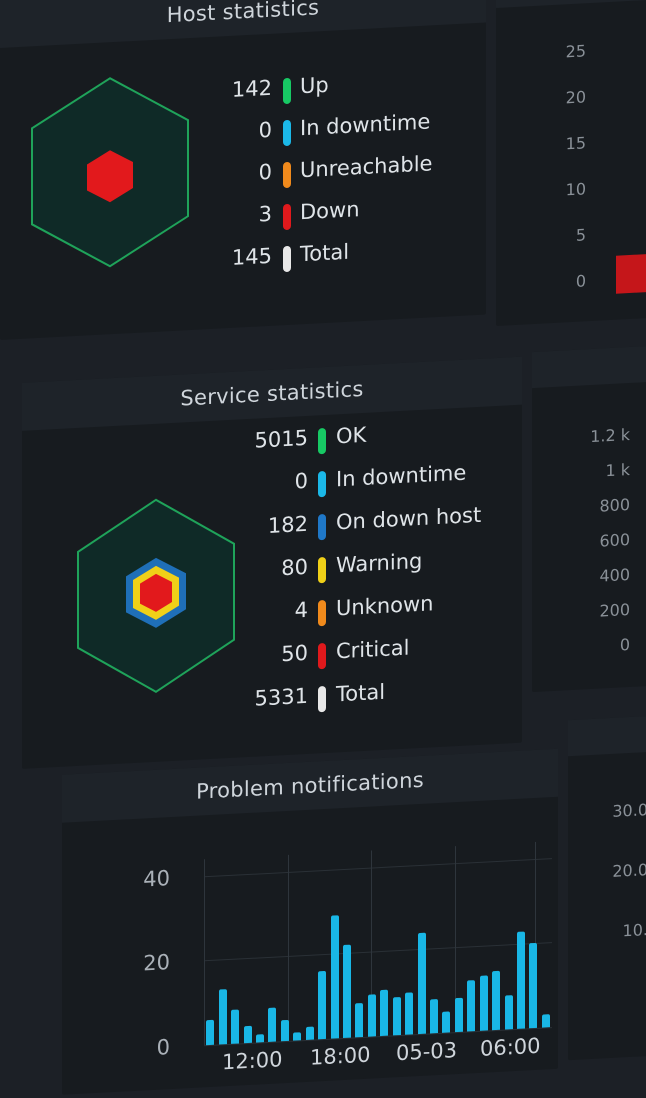  Describe the element at coordinates (575, 97) in the screenshot. I see `side-top-y-tick: 20` at that location.